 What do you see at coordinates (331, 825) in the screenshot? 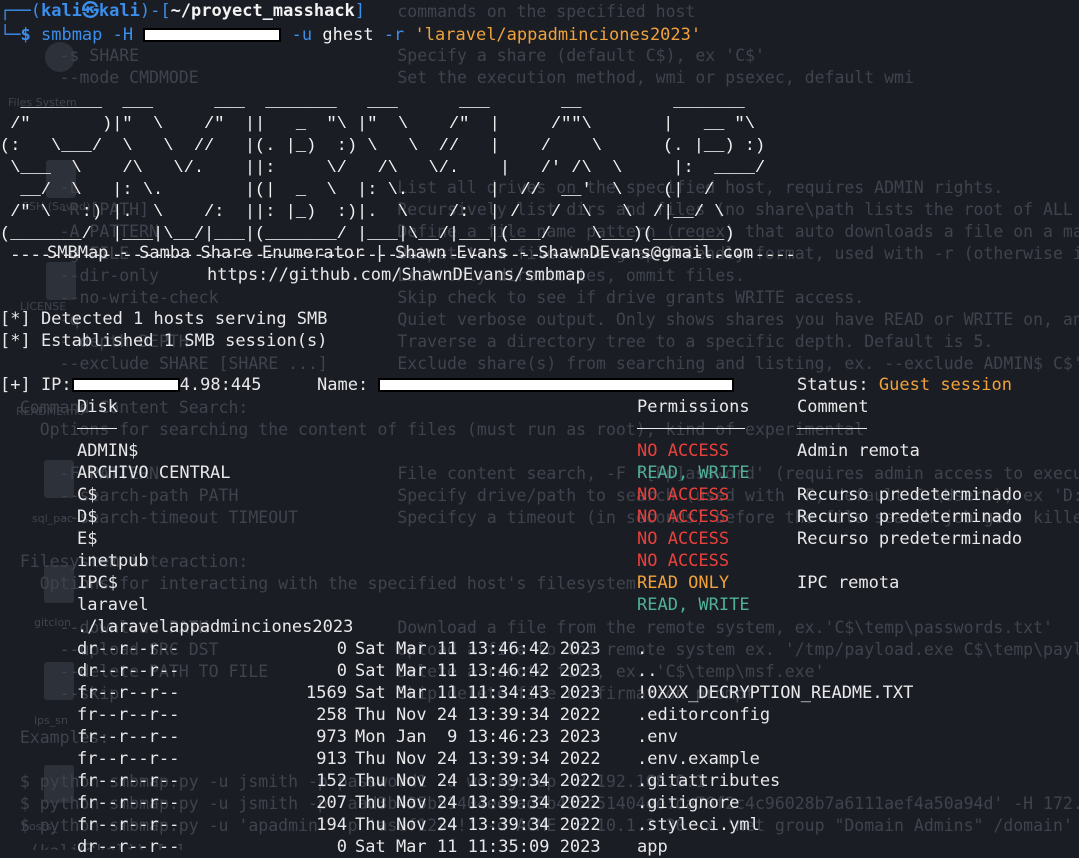
I see `file-size: 194` at bounding box center [331, 825].